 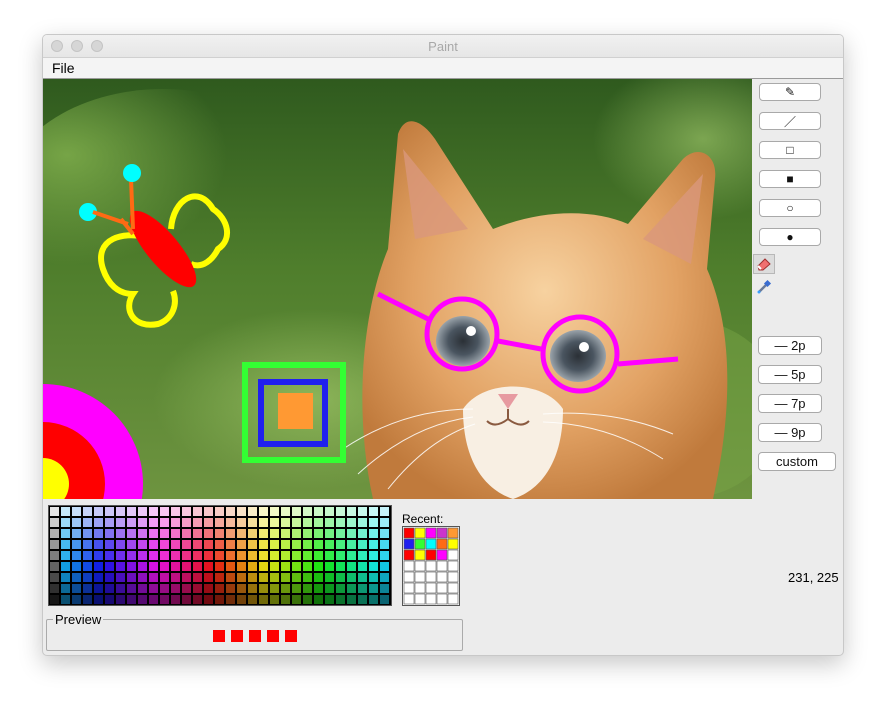 I want to click on recent-colors, so click(x=431, y=566).